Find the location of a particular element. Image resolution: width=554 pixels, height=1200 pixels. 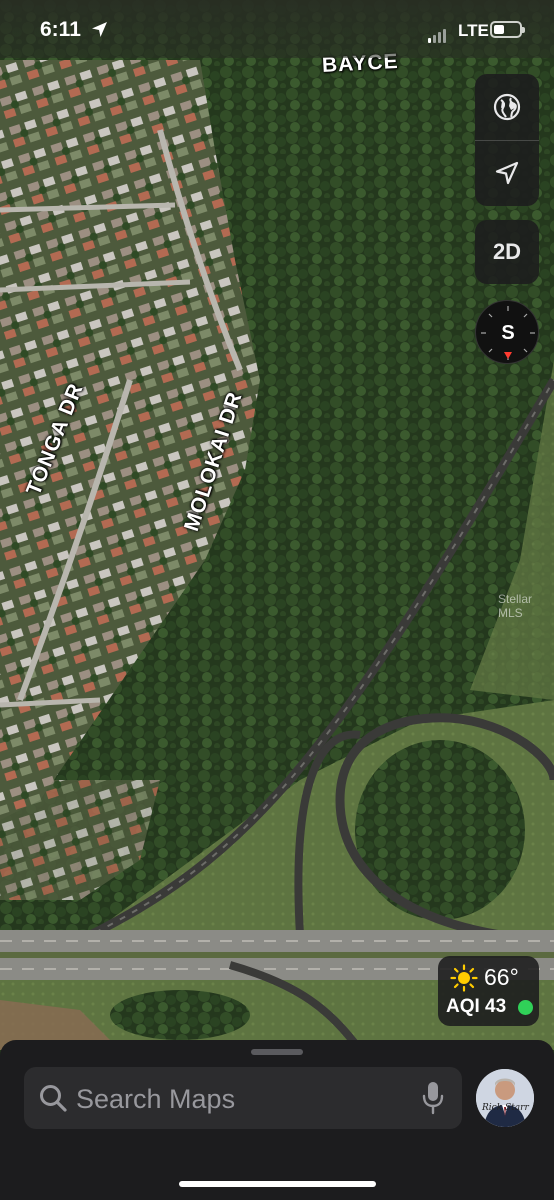

view-toggle-2d-button: 2D is located at coordinates (507, 252).